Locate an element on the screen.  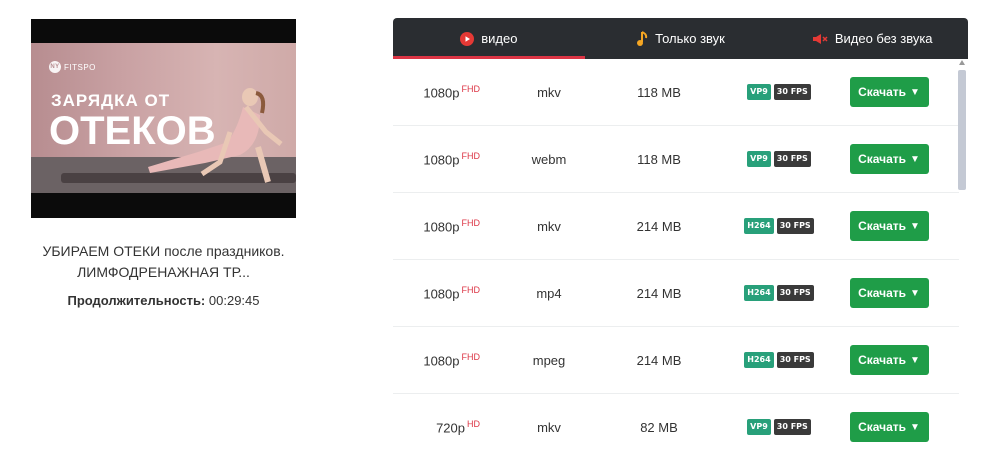
tab-audio-only-label: Только звук is located at coordinates (690, 38).